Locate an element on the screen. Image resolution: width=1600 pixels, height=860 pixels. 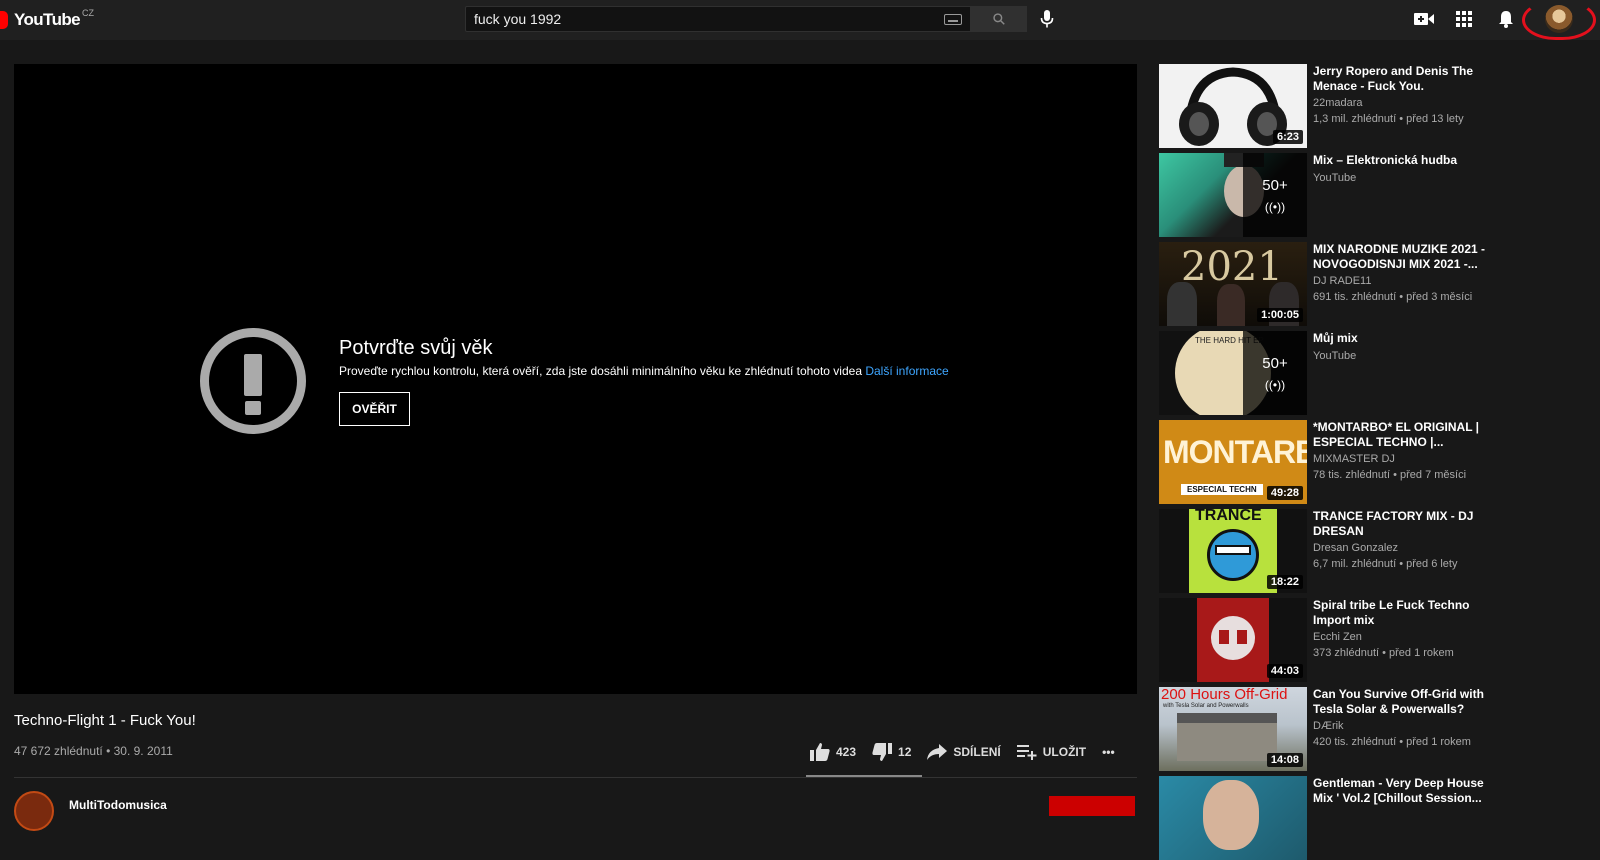
search-button is located at coordinates (999, 19).